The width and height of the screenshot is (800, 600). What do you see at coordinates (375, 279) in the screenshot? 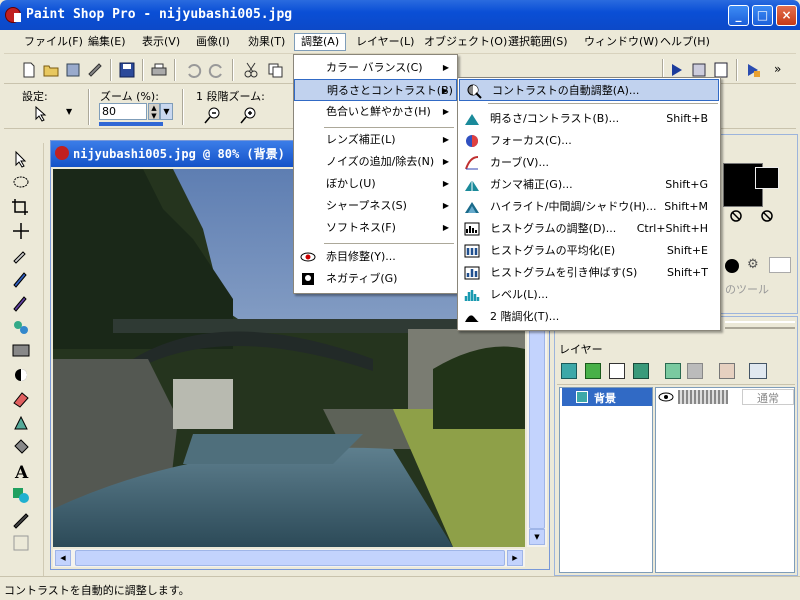
I see `menu-item-negative: ネガティブ(G)` at bounding box center [375, 279].